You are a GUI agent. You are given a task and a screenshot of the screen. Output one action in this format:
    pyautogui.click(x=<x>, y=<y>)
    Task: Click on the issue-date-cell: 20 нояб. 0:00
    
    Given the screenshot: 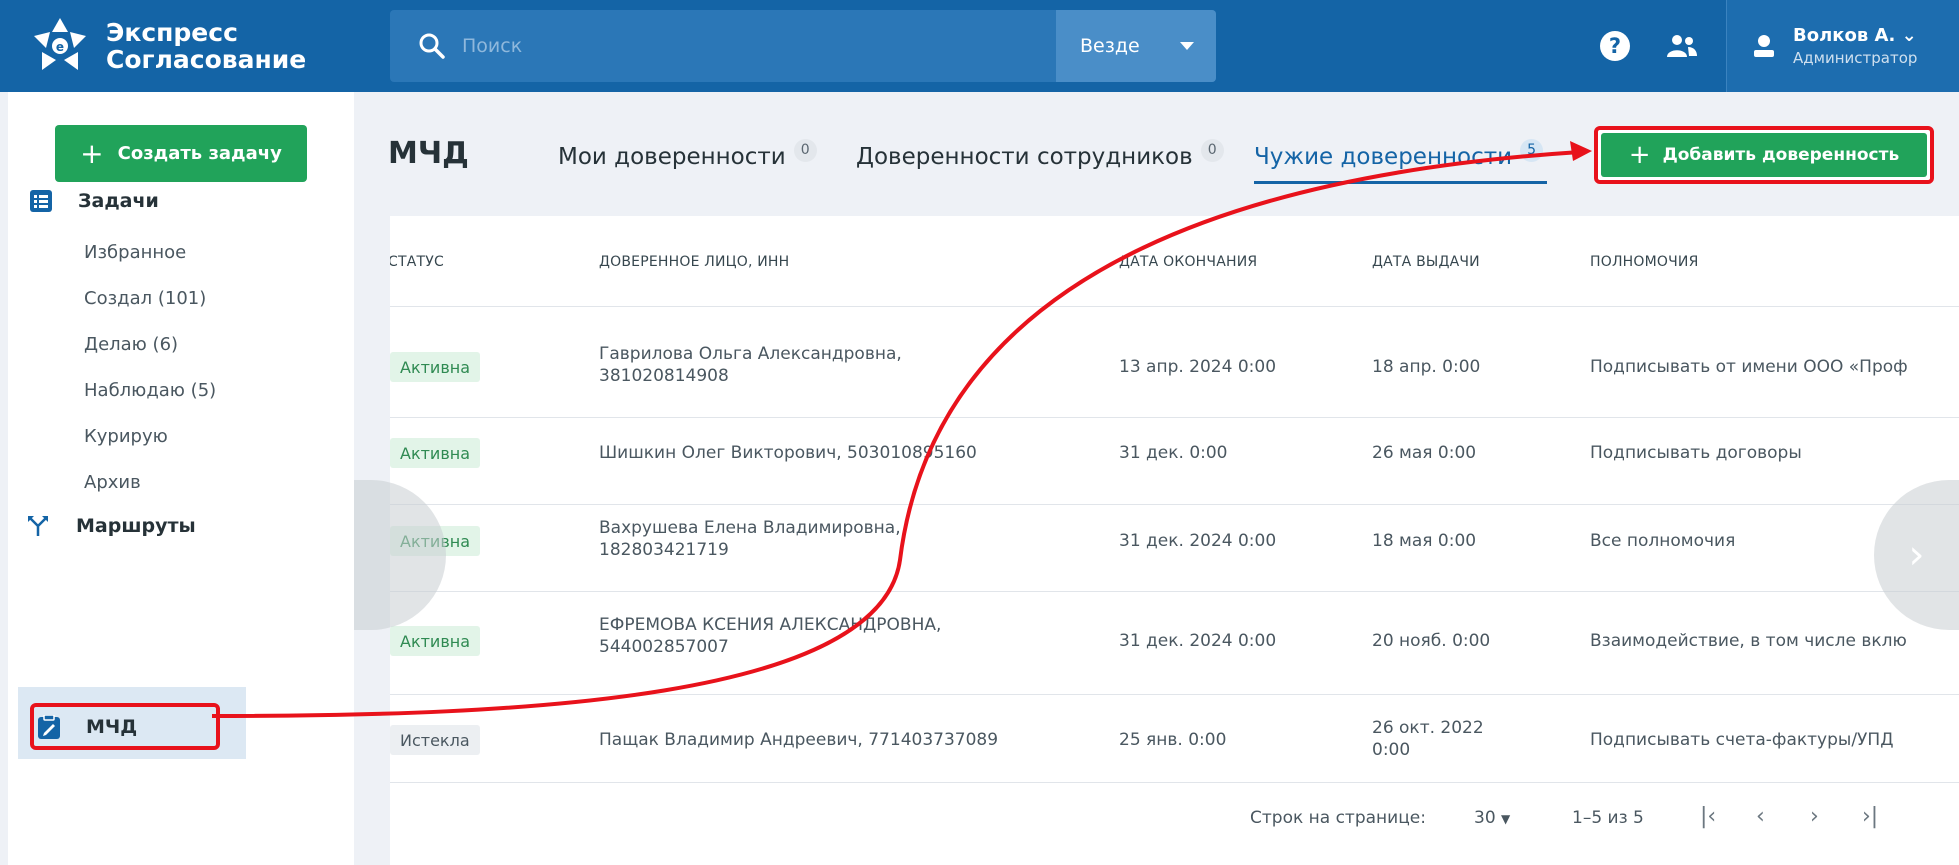 What is the action you would take?
    pyautogui.click(x=1431, y=641)
    